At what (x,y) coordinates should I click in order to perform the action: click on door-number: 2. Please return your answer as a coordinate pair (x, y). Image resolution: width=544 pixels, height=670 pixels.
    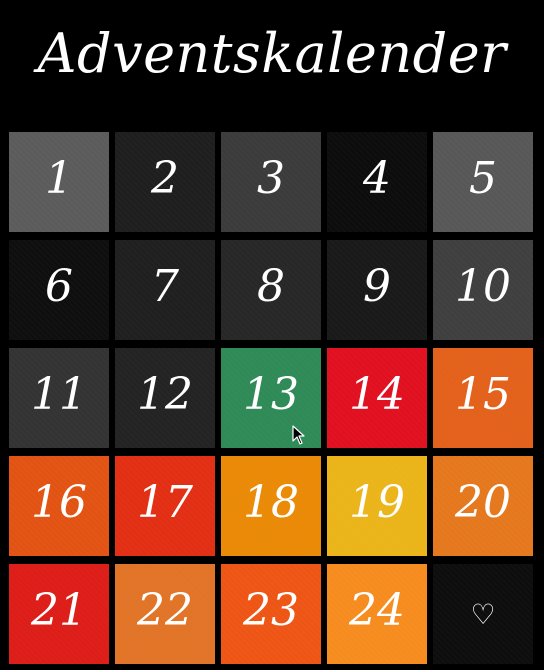
    Looking at the image, I should click on (165, 178).